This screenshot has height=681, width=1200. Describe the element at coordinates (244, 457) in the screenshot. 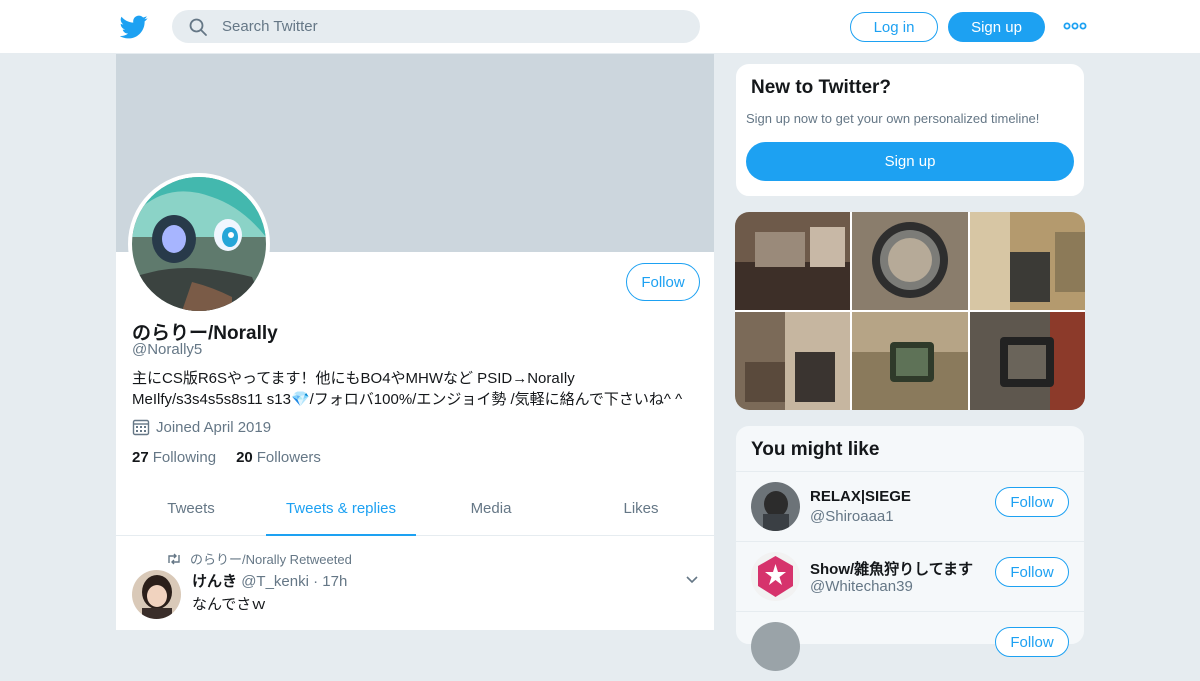

I see `followers-count: 20` at that location.